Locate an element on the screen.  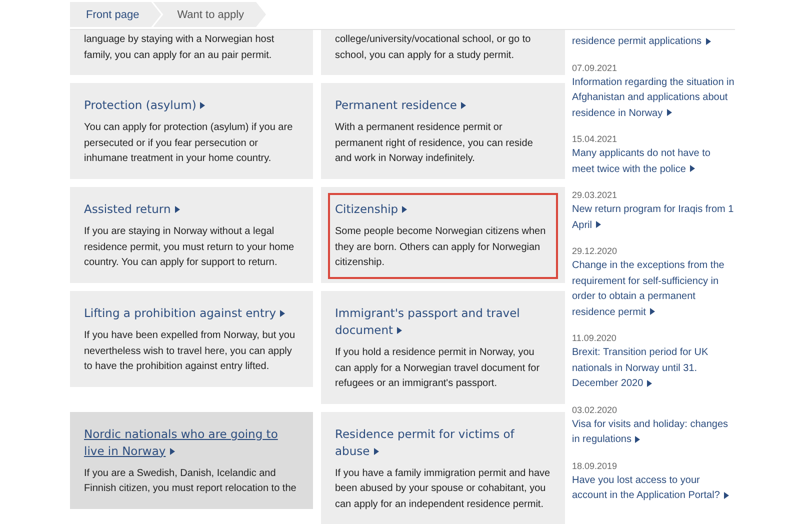
card-title-link: Assisted return is located at coordinates (191, 209).